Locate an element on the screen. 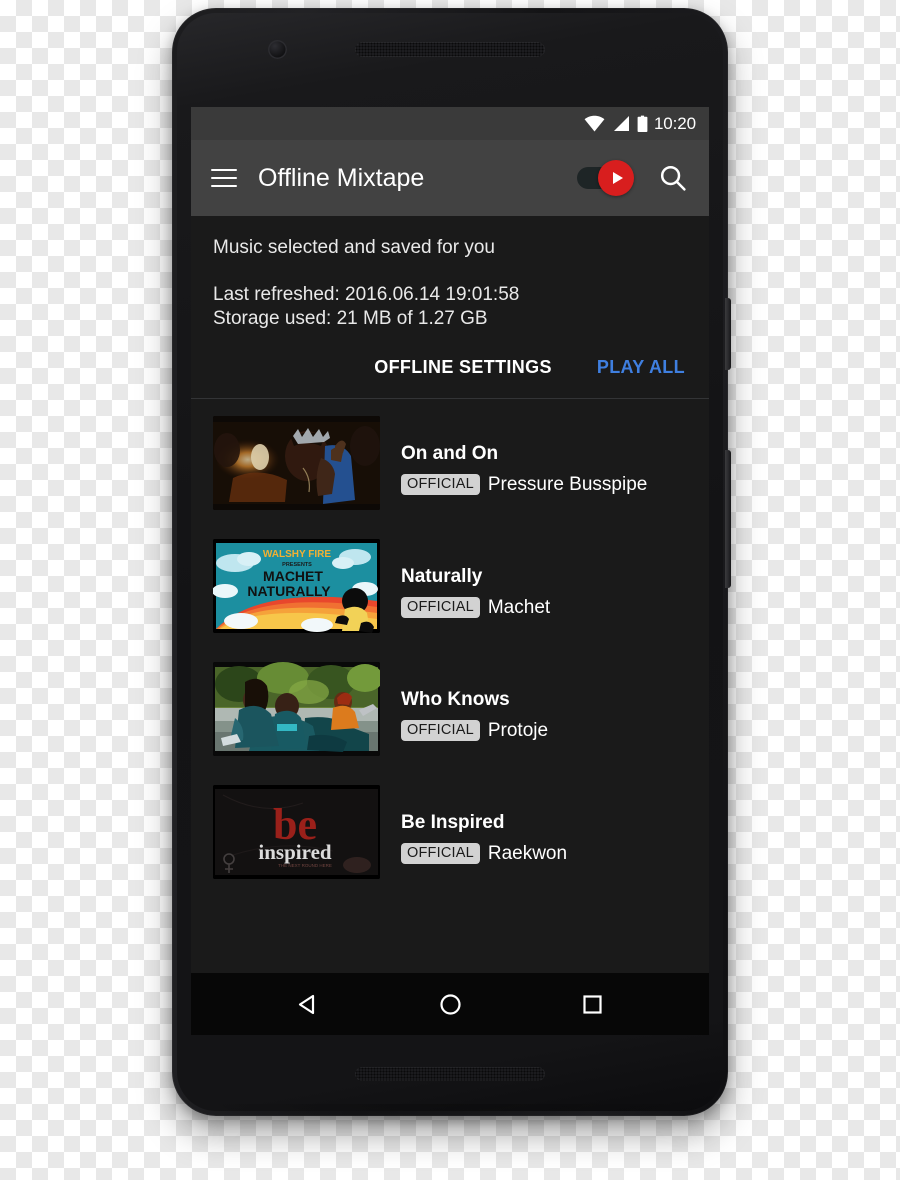  play-all-button: PLAY ALL is located at coordinates (641, 367).